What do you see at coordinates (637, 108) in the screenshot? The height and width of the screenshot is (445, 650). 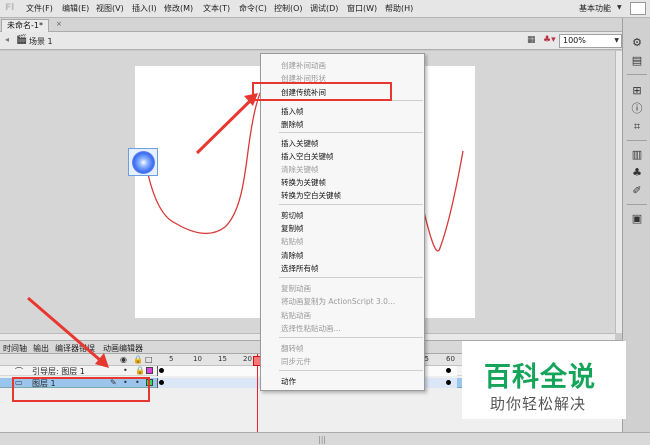 I see `info-icon: ⓘ` at bounding box center [637, 108].